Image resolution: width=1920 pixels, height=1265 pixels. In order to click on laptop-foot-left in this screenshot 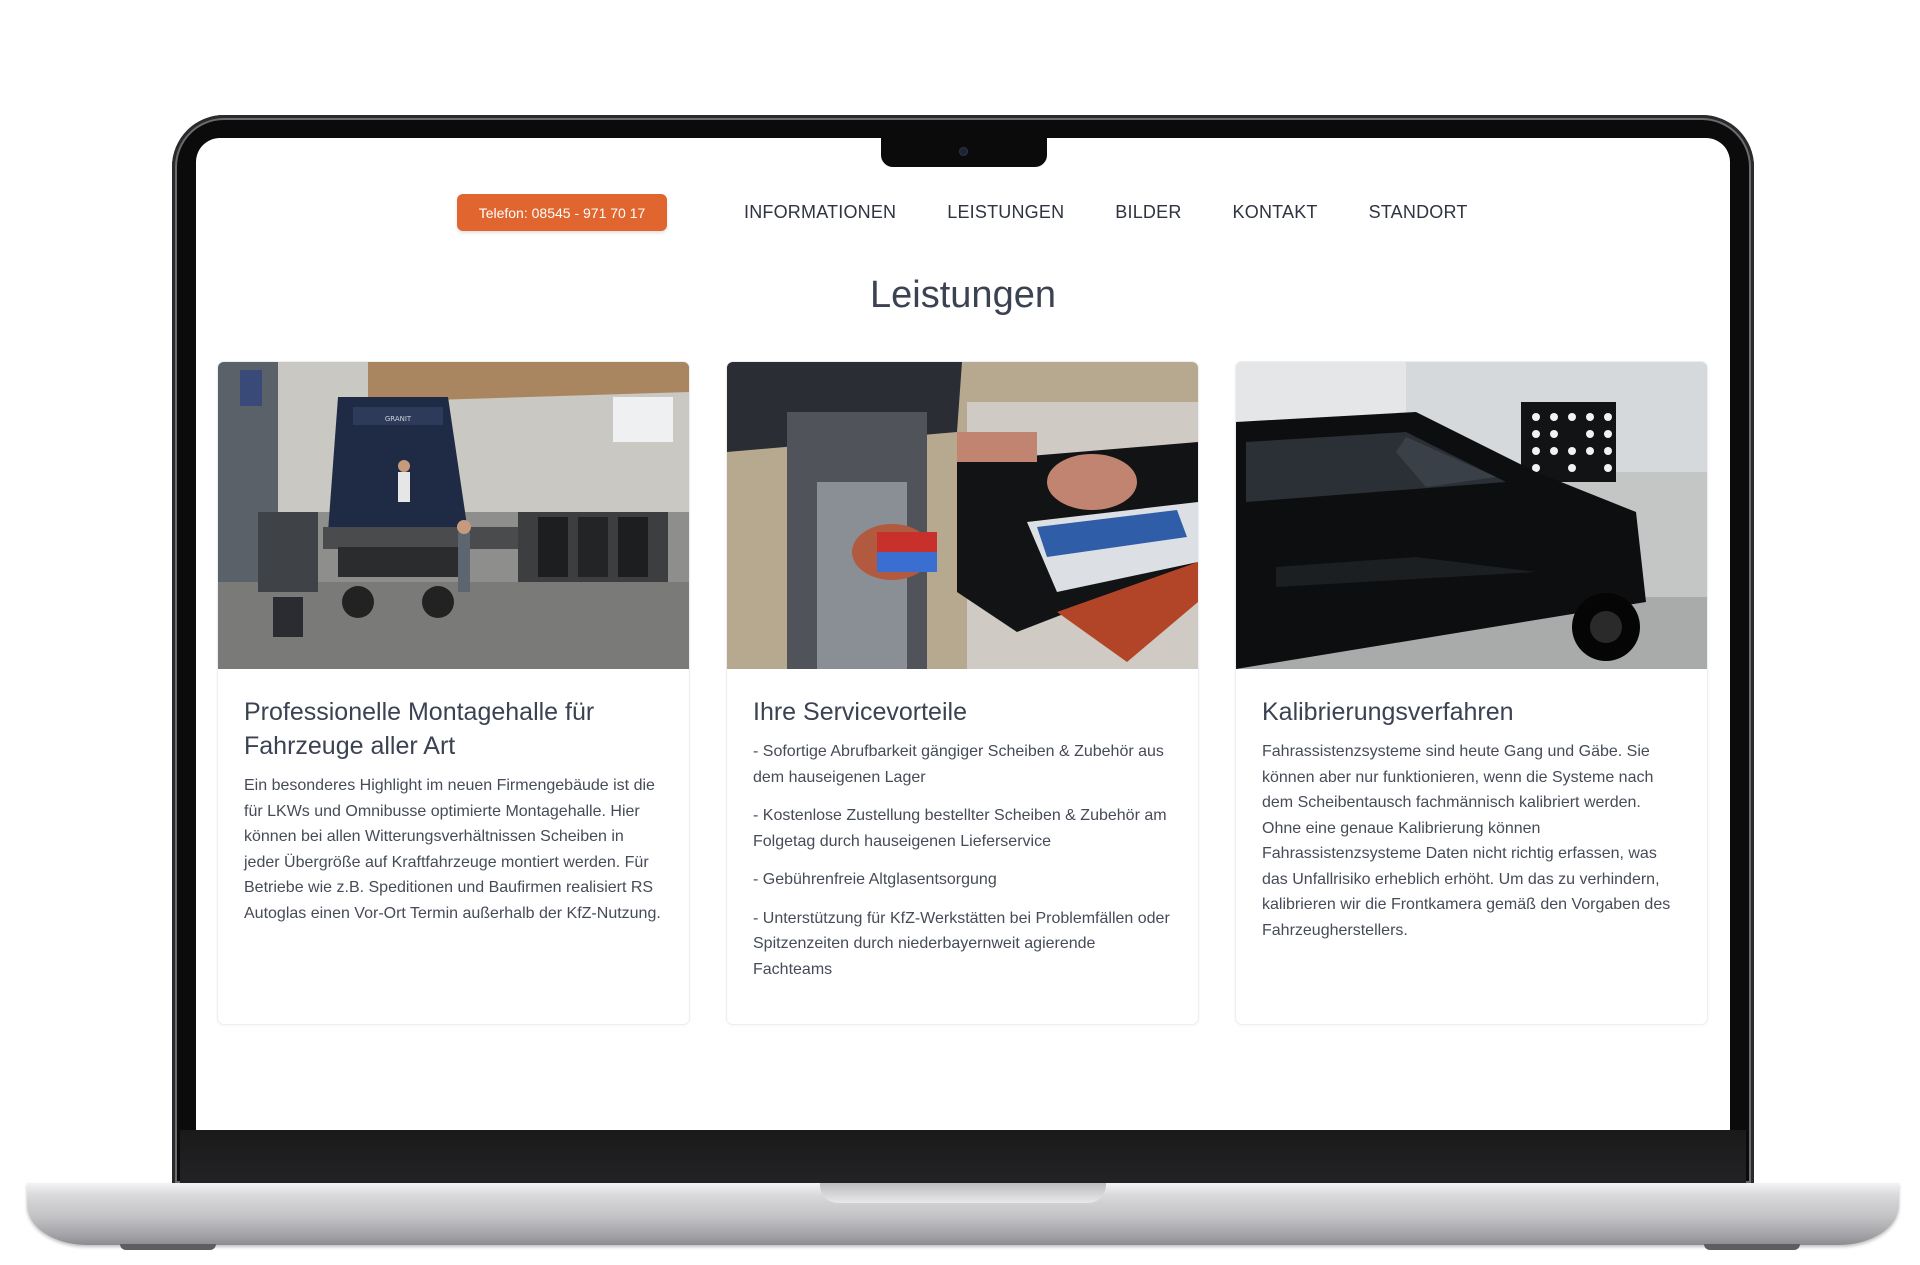, I will do `click(168, 1247)`.